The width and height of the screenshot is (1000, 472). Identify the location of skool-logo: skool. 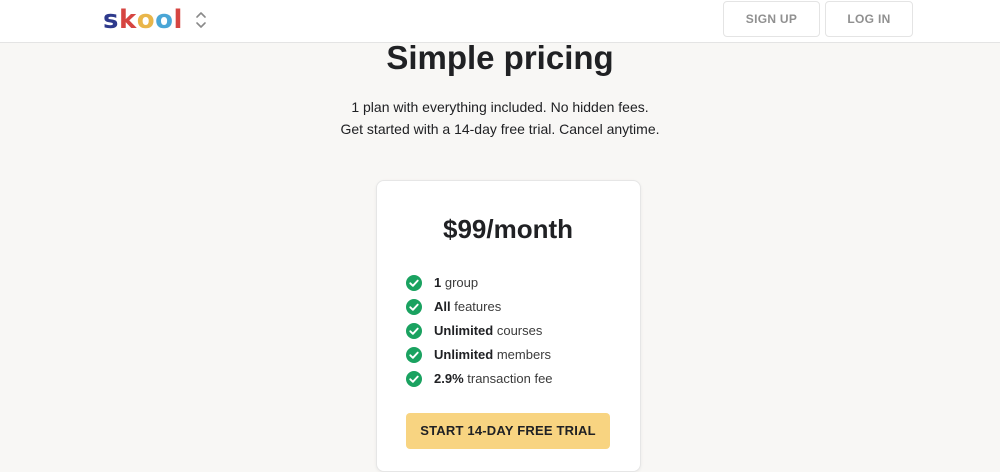
(143, 20).